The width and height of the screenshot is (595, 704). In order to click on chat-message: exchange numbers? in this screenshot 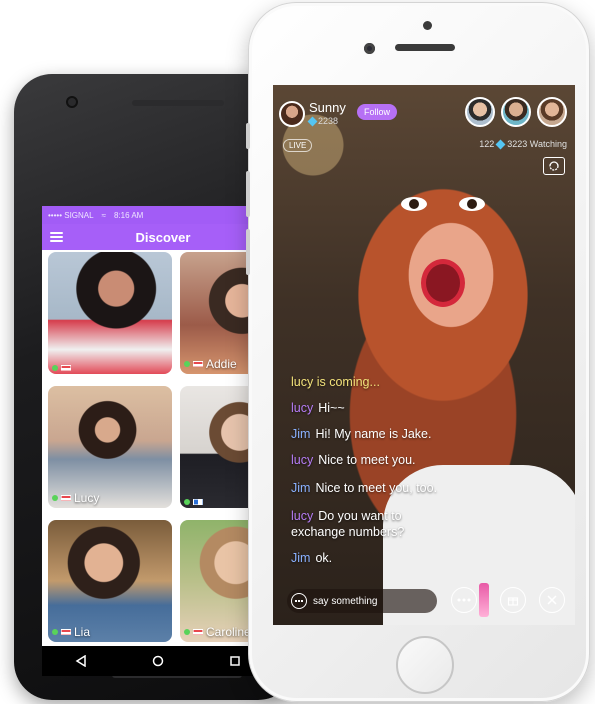, I will do `click(347, 532)`.